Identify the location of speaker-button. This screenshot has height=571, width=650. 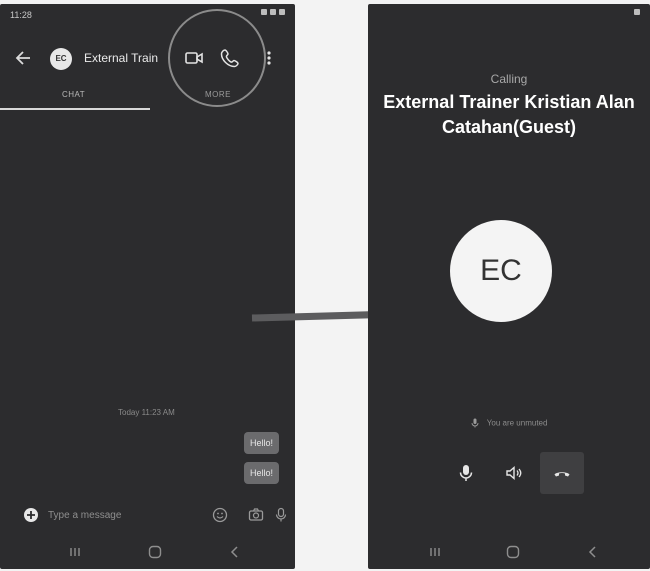
(514, 473).